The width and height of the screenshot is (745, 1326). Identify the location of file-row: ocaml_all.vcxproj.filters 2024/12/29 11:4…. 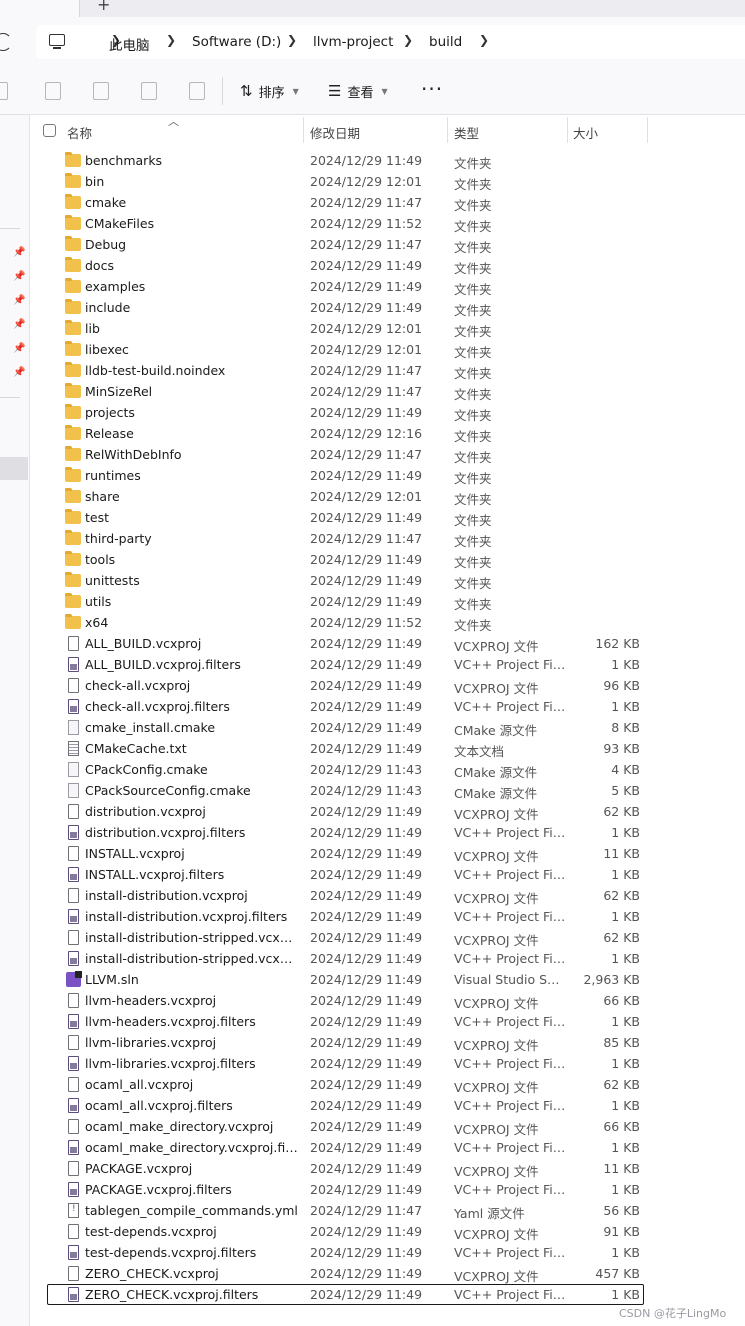
(387, 1105).